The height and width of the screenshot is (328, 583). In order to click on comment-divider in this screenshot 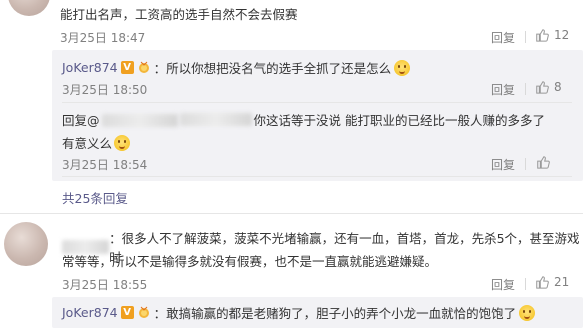, I will do `click(291, 213)`.